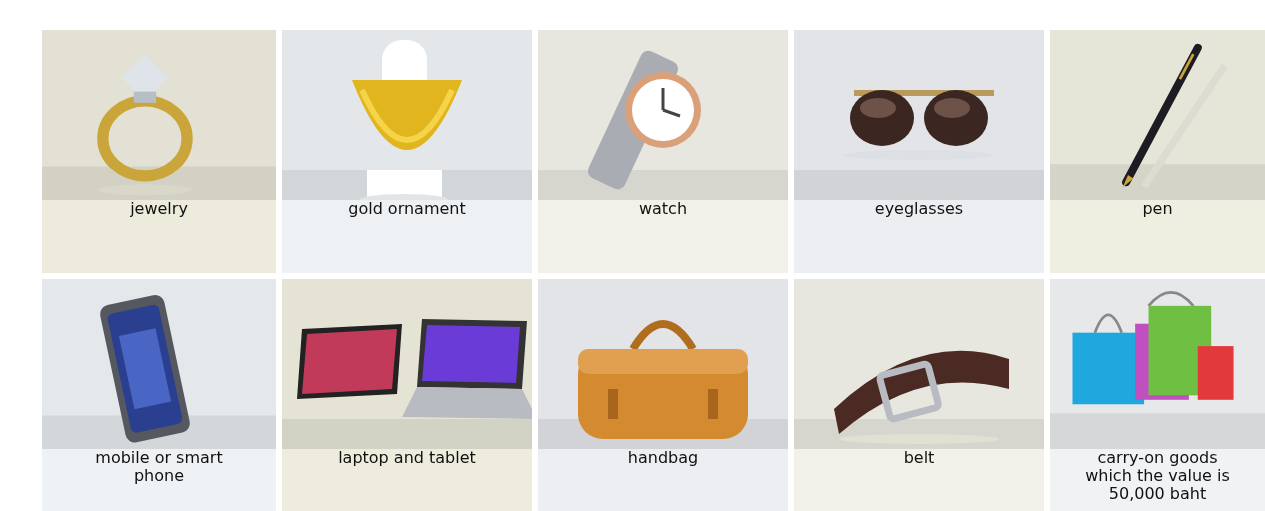  What do you see at coordinates (919, 209) in the screenshot?
I see `item-label: eyeglasses` at bounding box center [919, 209].